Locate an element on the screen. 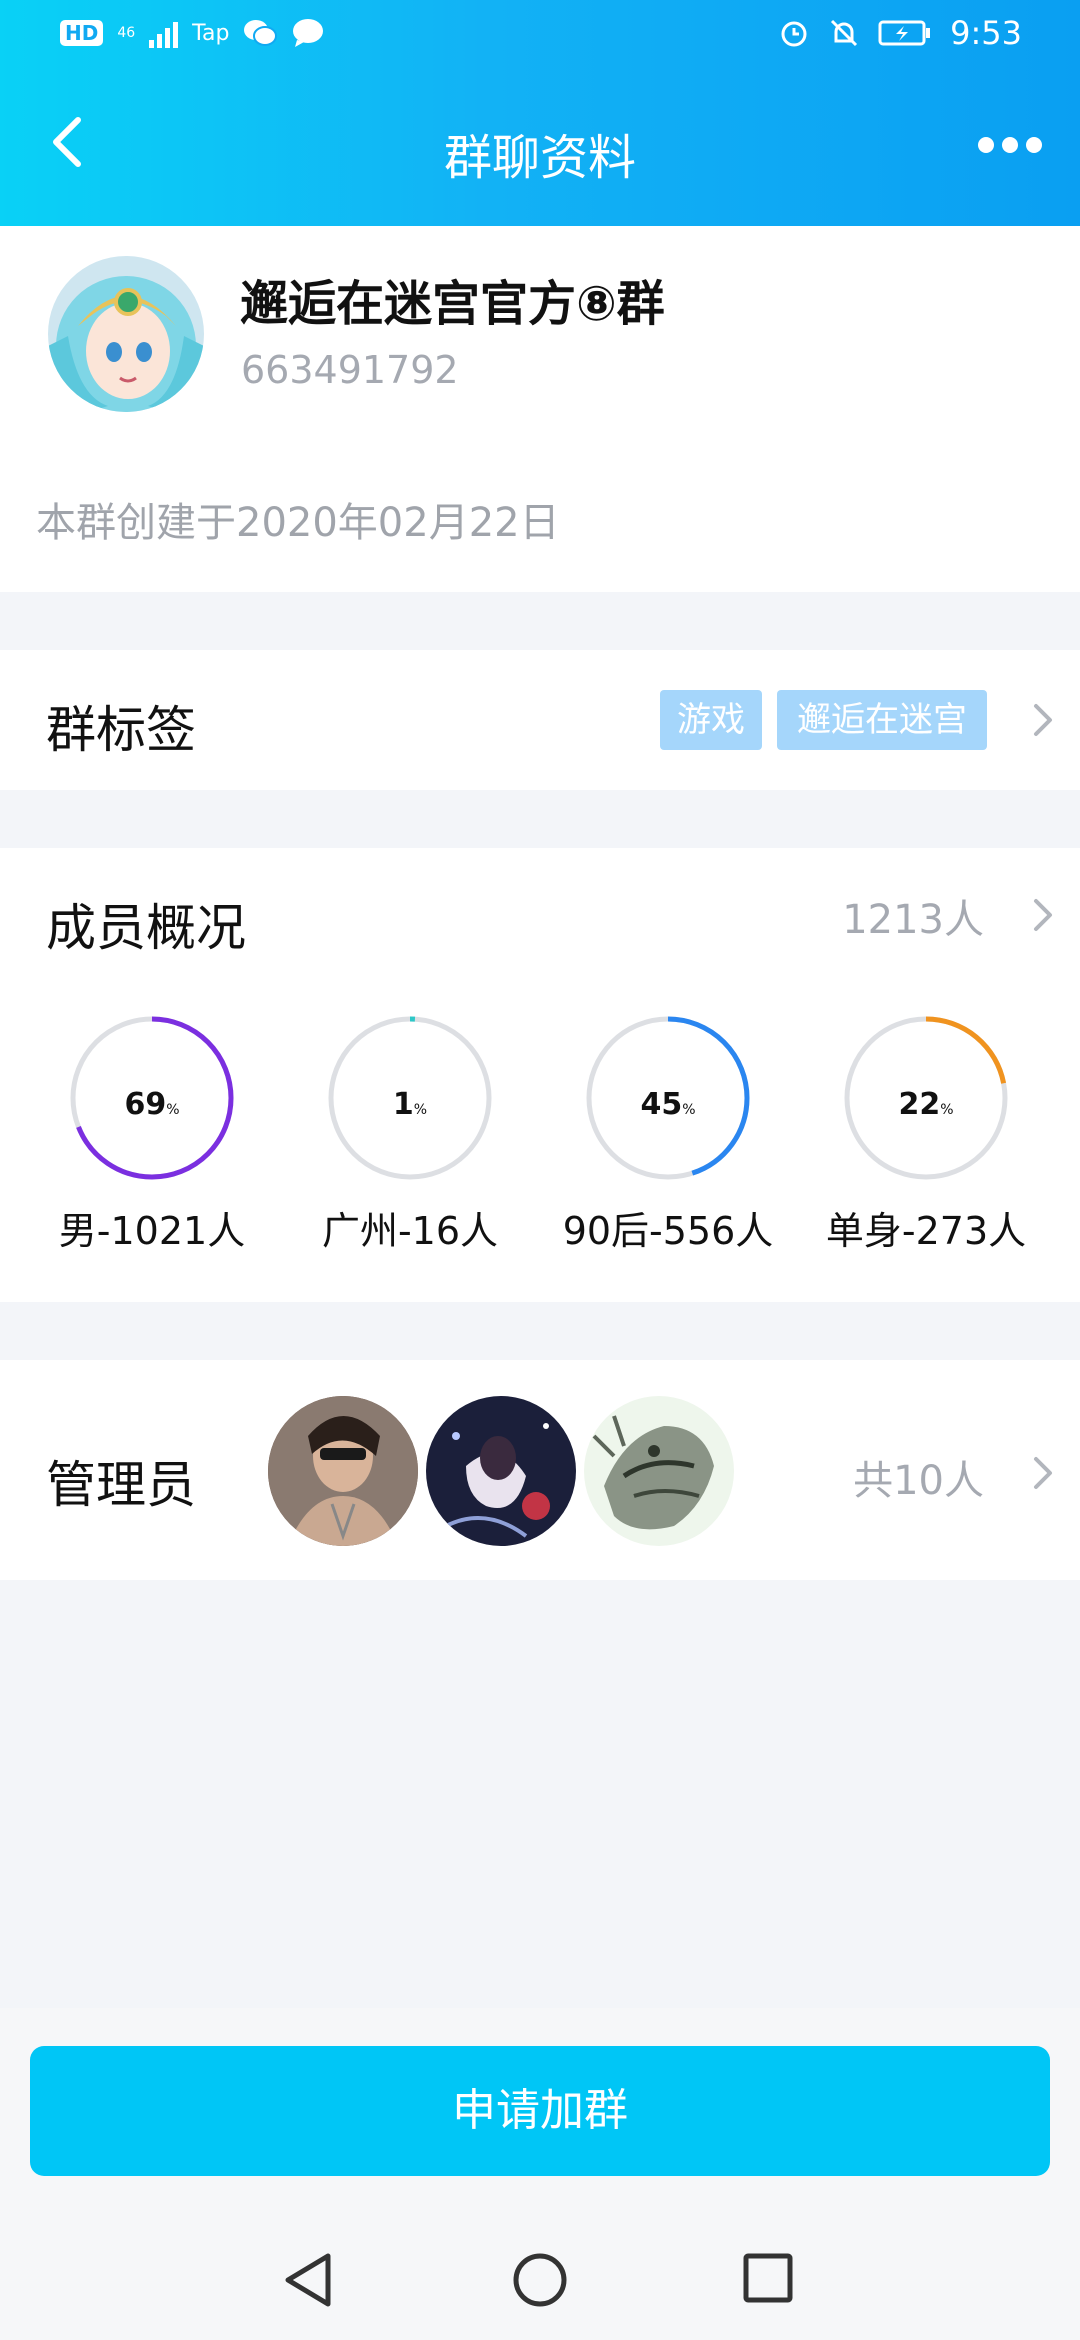  tag-chip: 邂逅在迷宫 is located at coordinates (882, 720).